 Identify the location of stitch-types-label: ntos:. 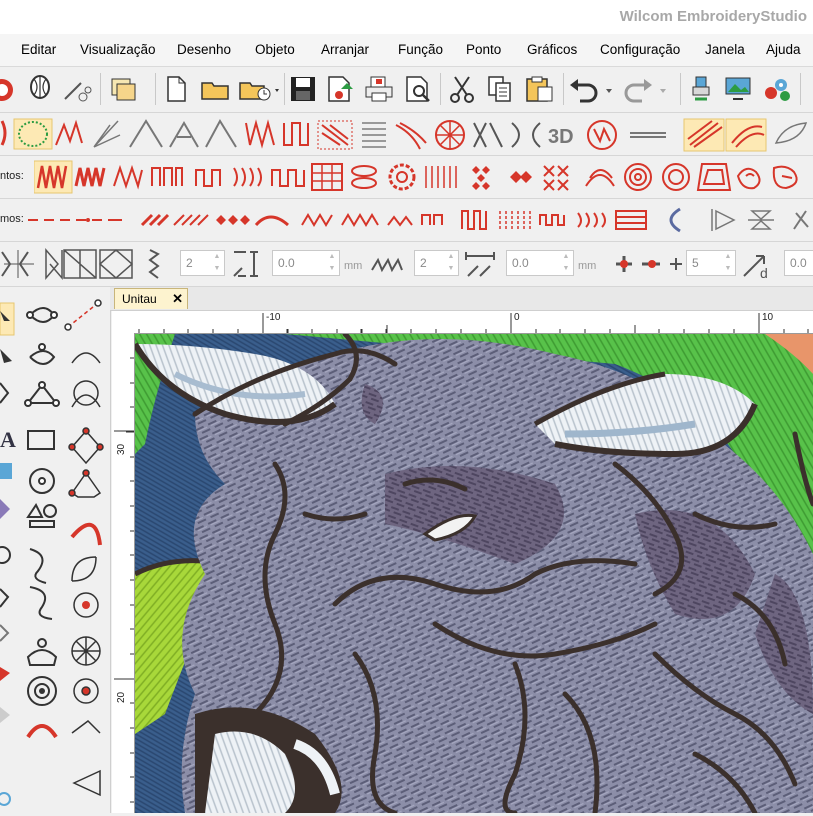
(12, 176).